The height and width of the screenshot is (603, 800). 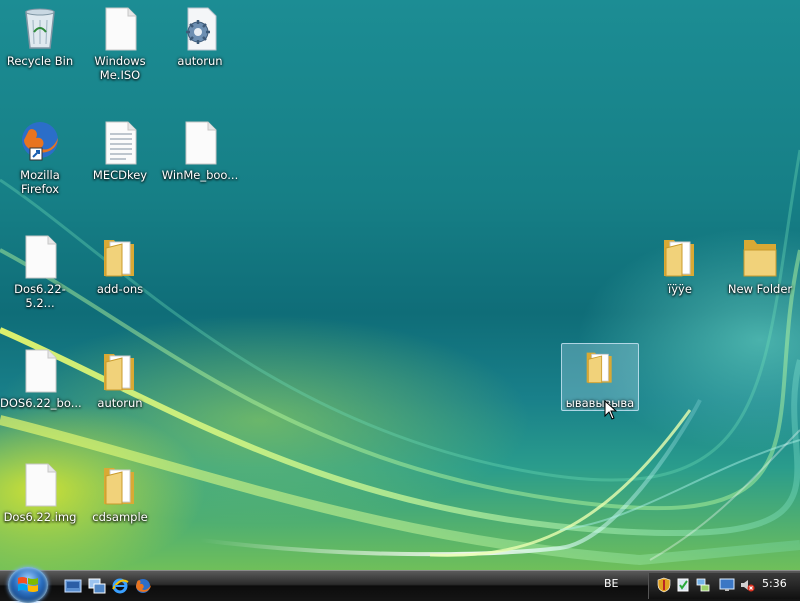 I want to click on icon-label: Mozilla Firefox, so click(x=40, y=182).